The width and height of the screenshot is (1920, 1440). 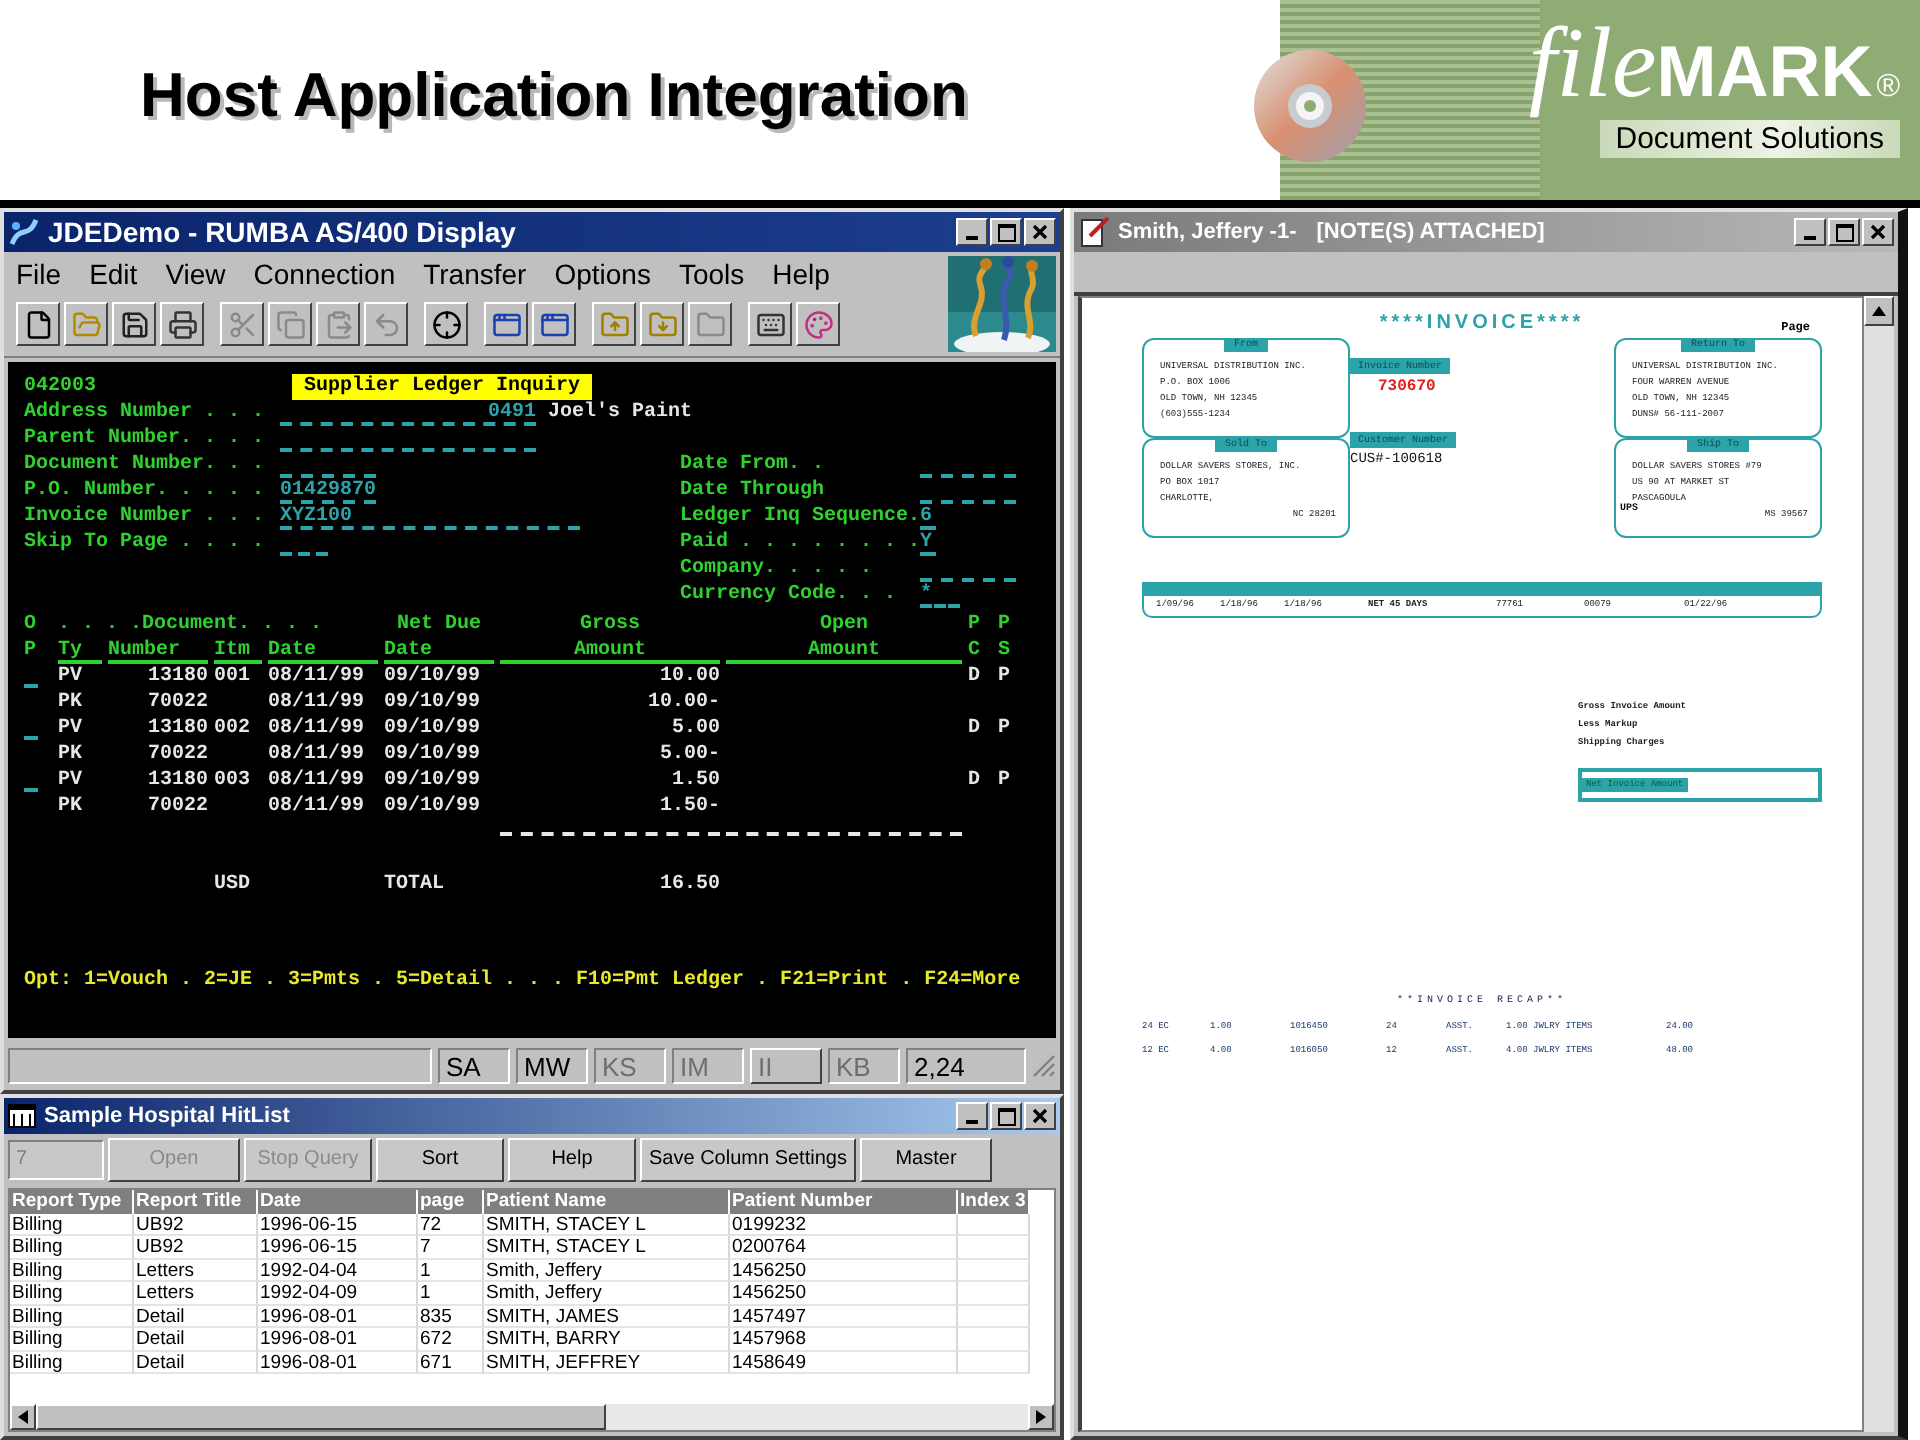 What do you see at coordinates (928, 543) in the screenshot?
I see `input-field: Y` at bounding box center [928, 543].